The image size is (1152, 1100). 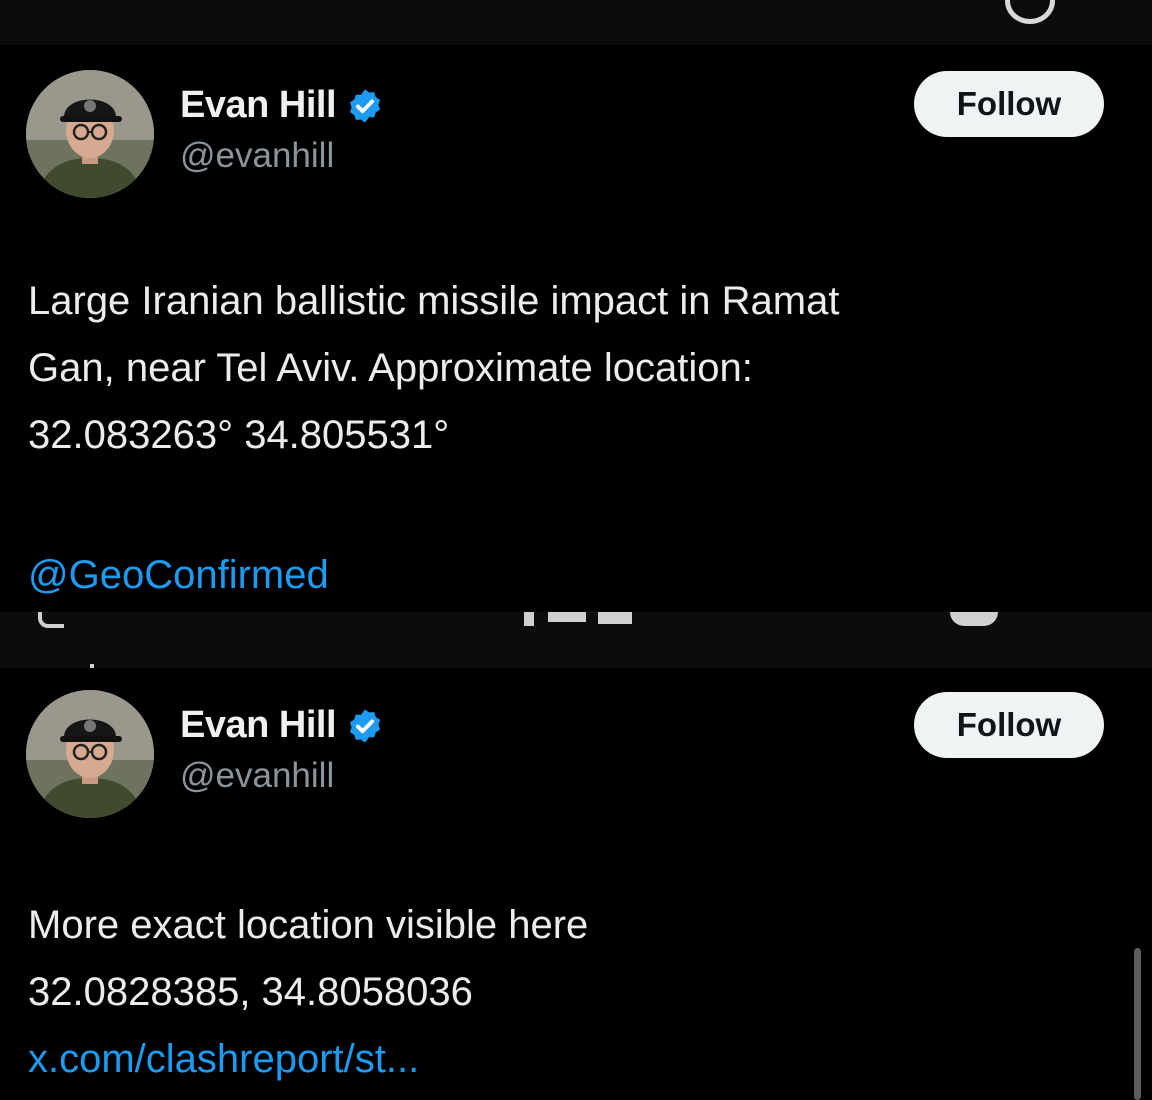 What do you see at coordinates (250, 992) in the screenshot?
I see `tweet-text-line: 32.0828385, 34.8058036` at bounding box center [250, 992].